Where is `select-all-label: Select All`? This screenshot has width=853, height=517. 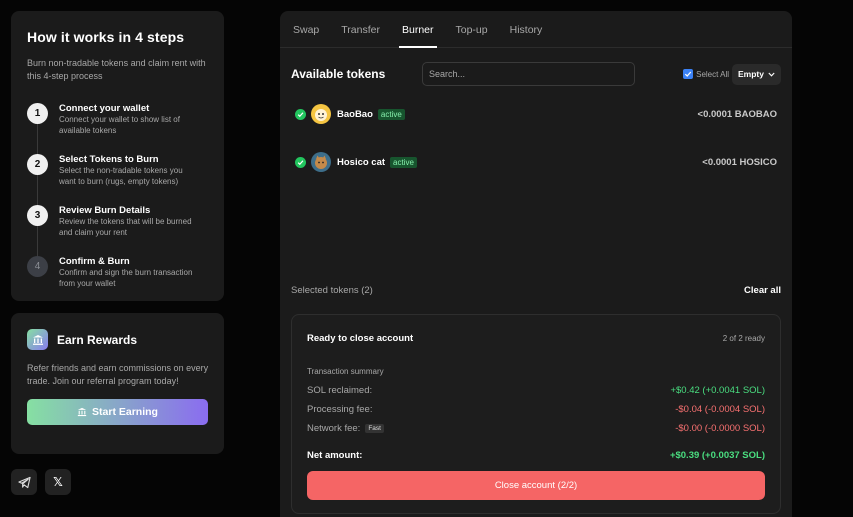
select-all-label: Select All is located at coordinates (713, 74).